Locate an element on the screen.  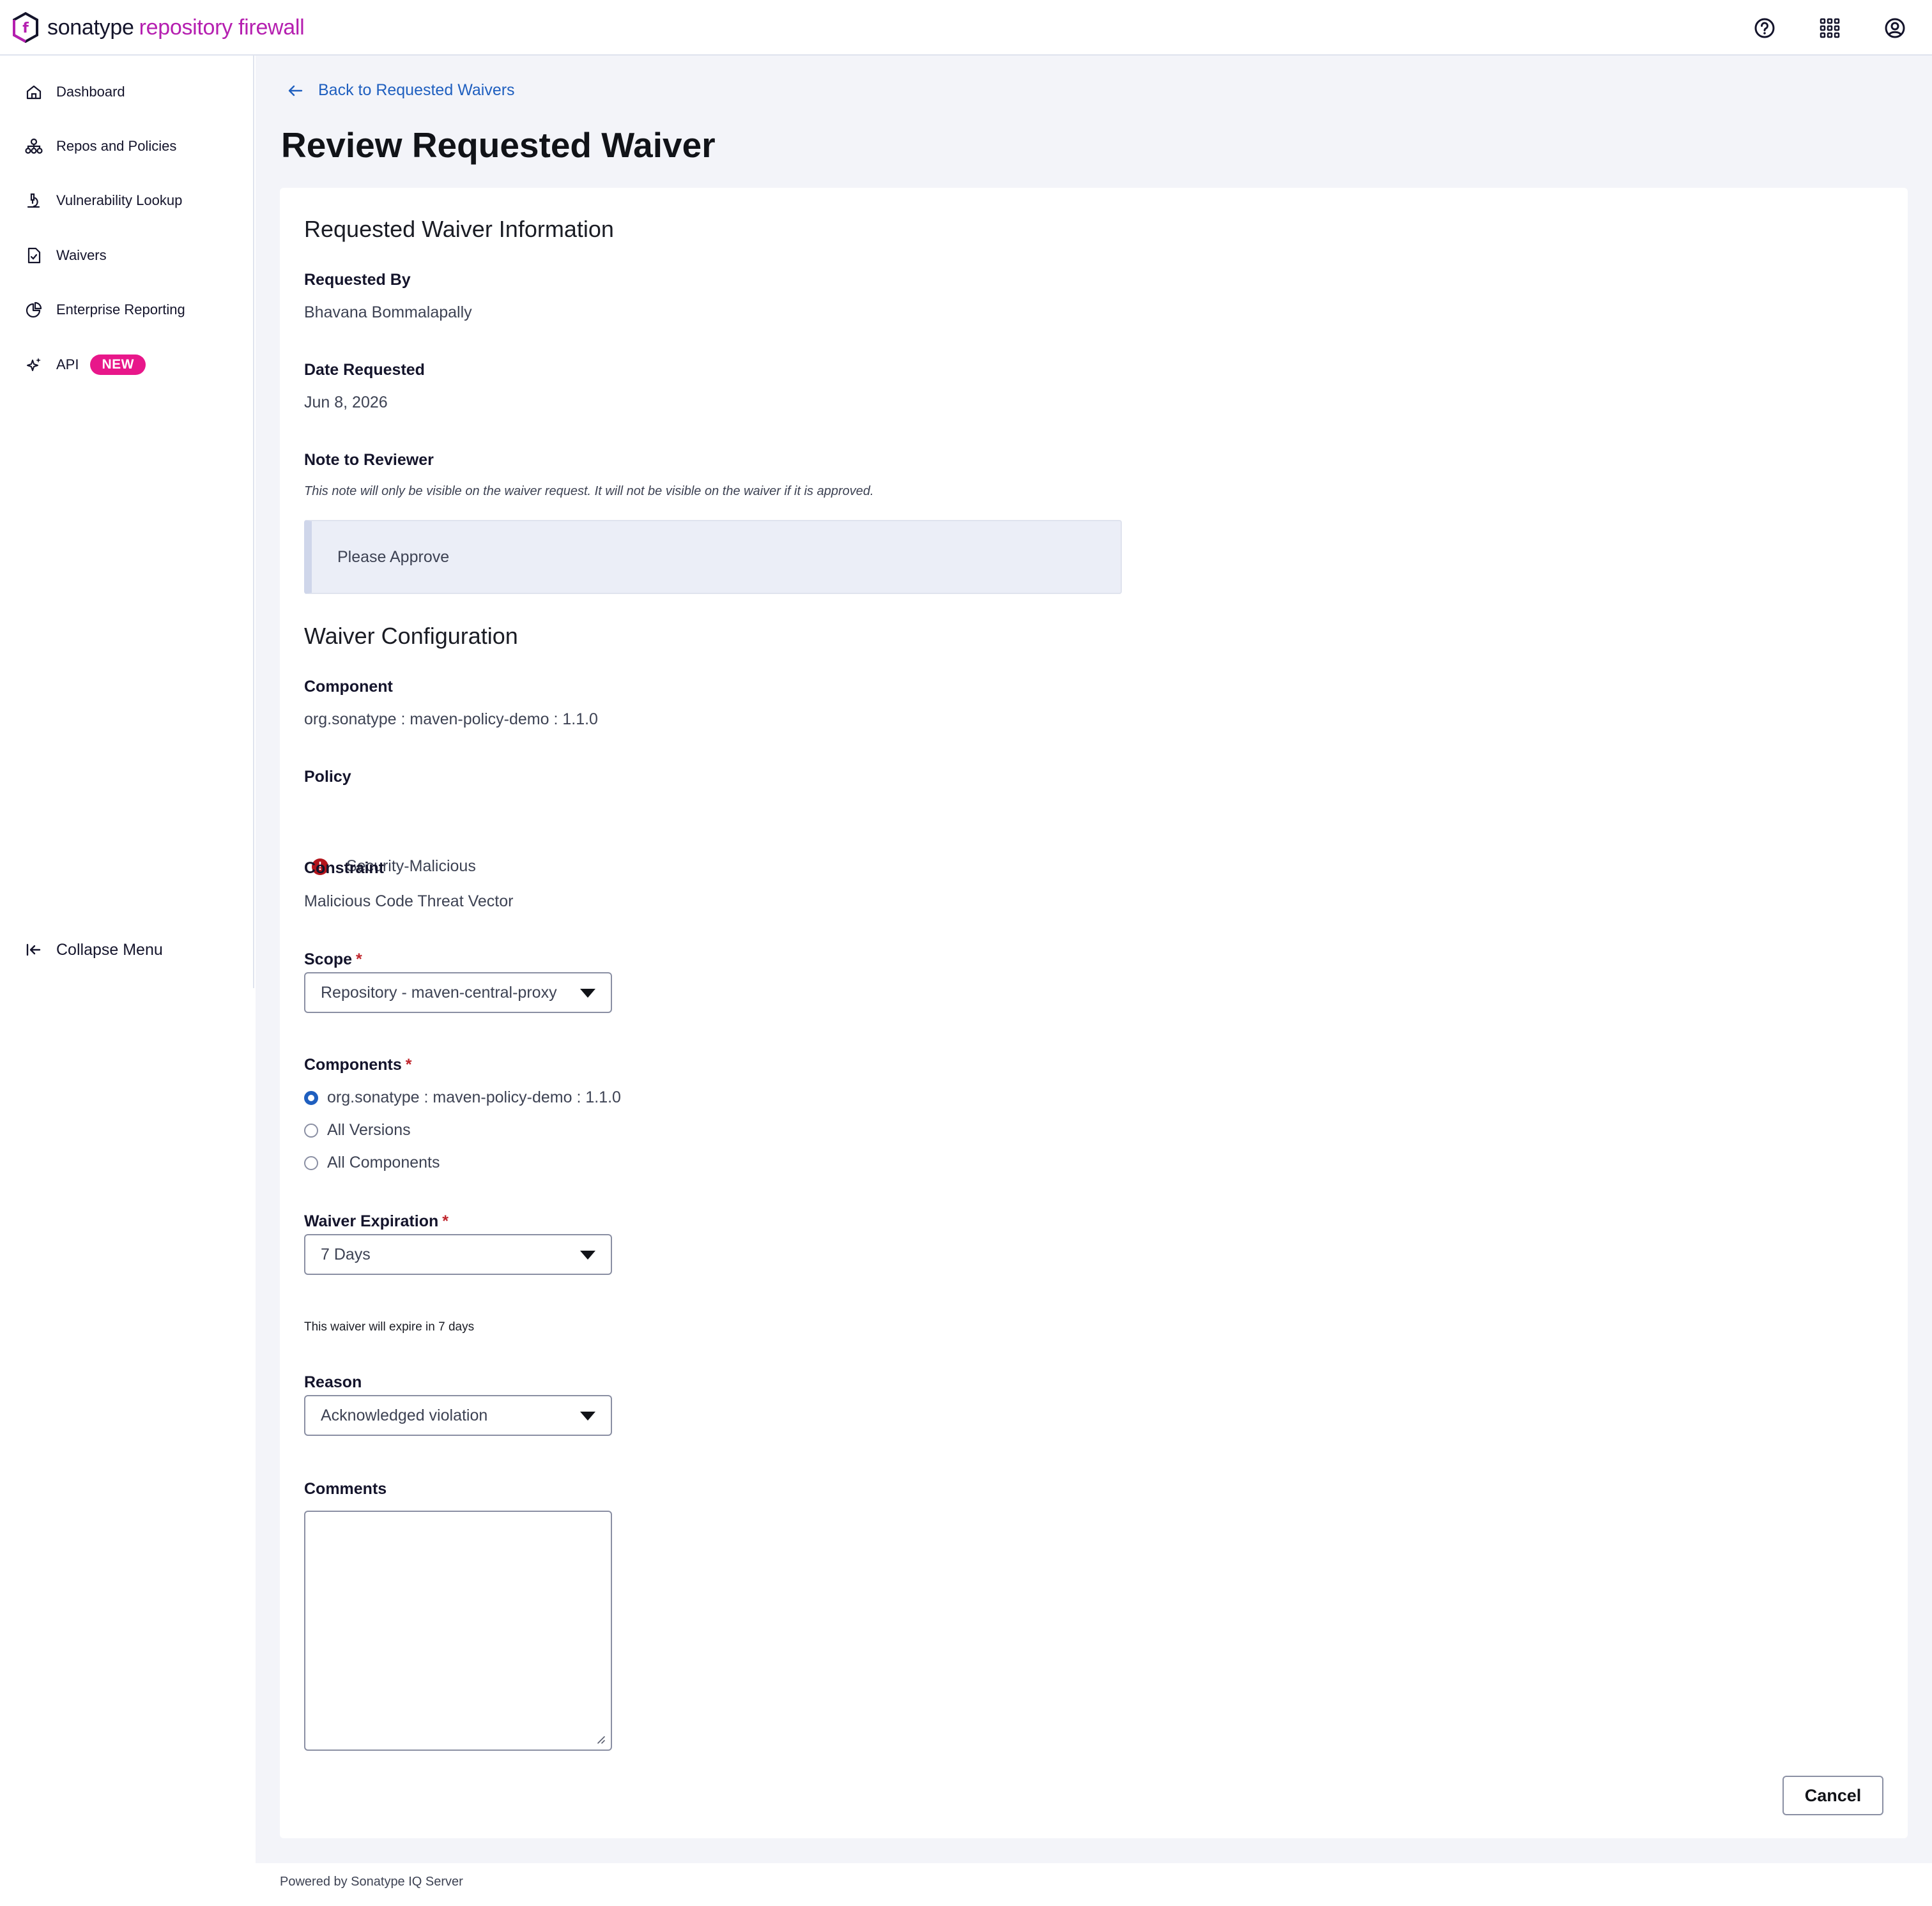
home-icon is located at coordinates (33, 92).